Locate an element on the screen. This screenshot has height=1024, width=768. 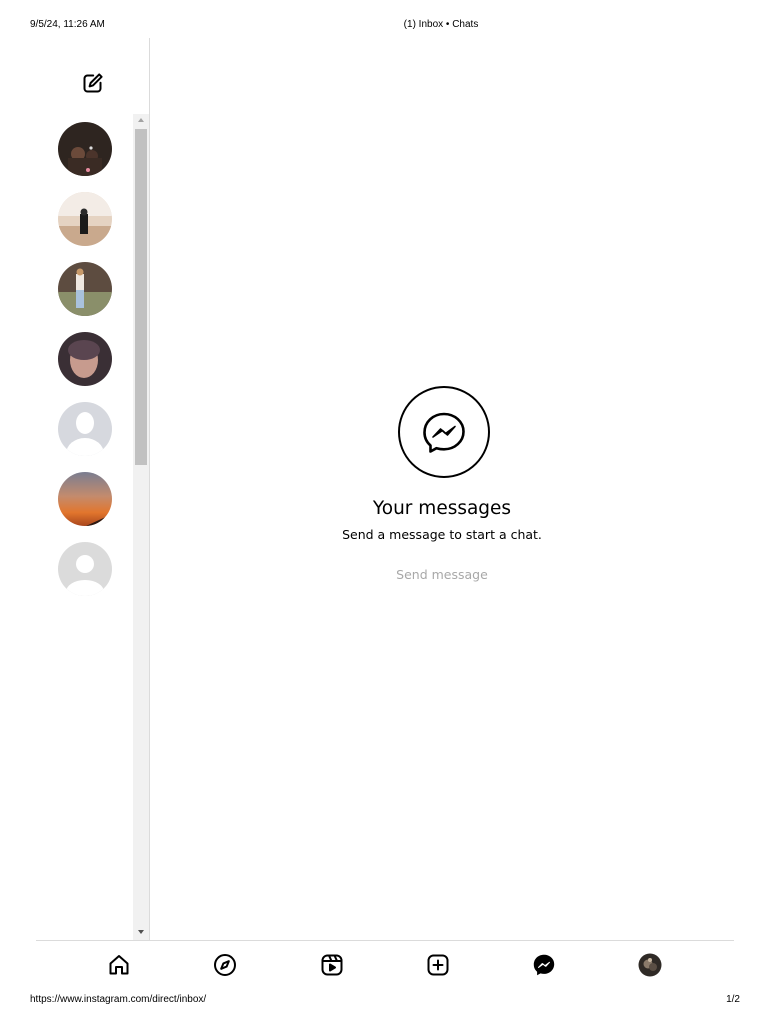
messenger-circle is located at coordinates (444, 432).